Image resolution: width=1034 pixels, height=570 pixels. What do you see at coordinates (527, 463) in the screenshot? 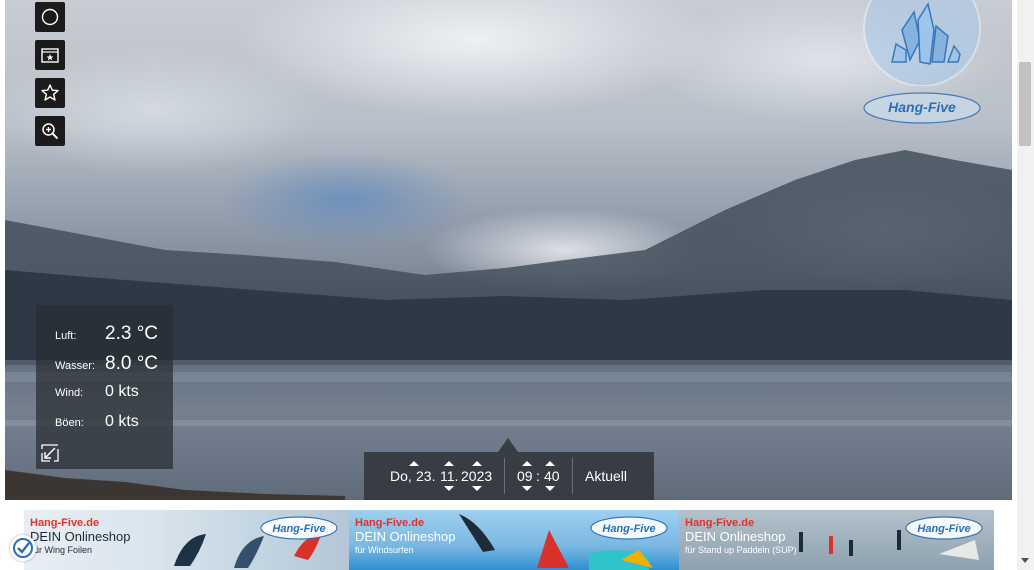
I see `hour-up-arrow` at bounding box center [527, 463].